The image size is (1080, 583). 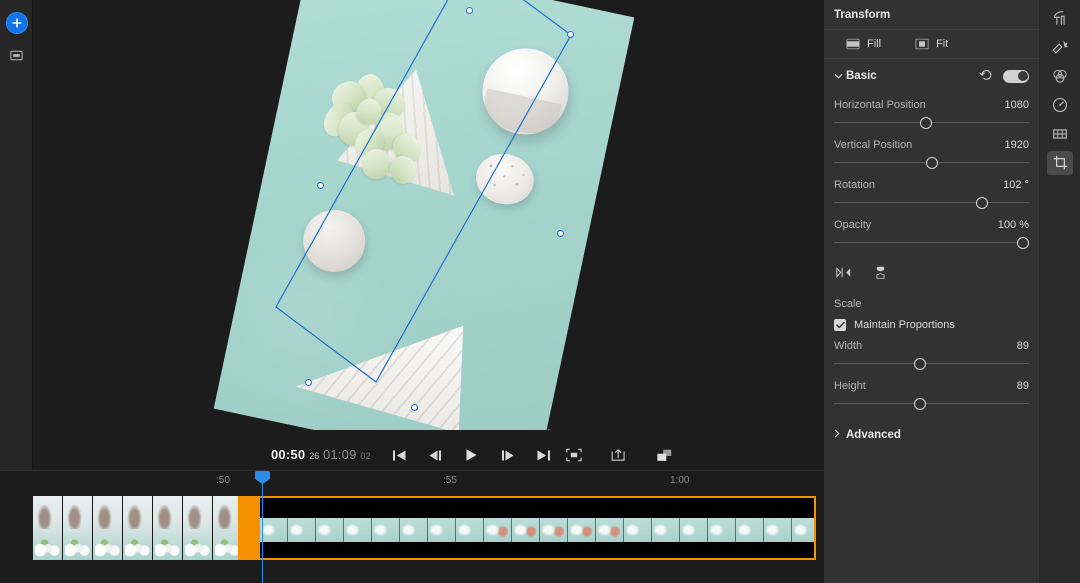 I want to click on duration-value: 01:09, so click(x=340, y=454).